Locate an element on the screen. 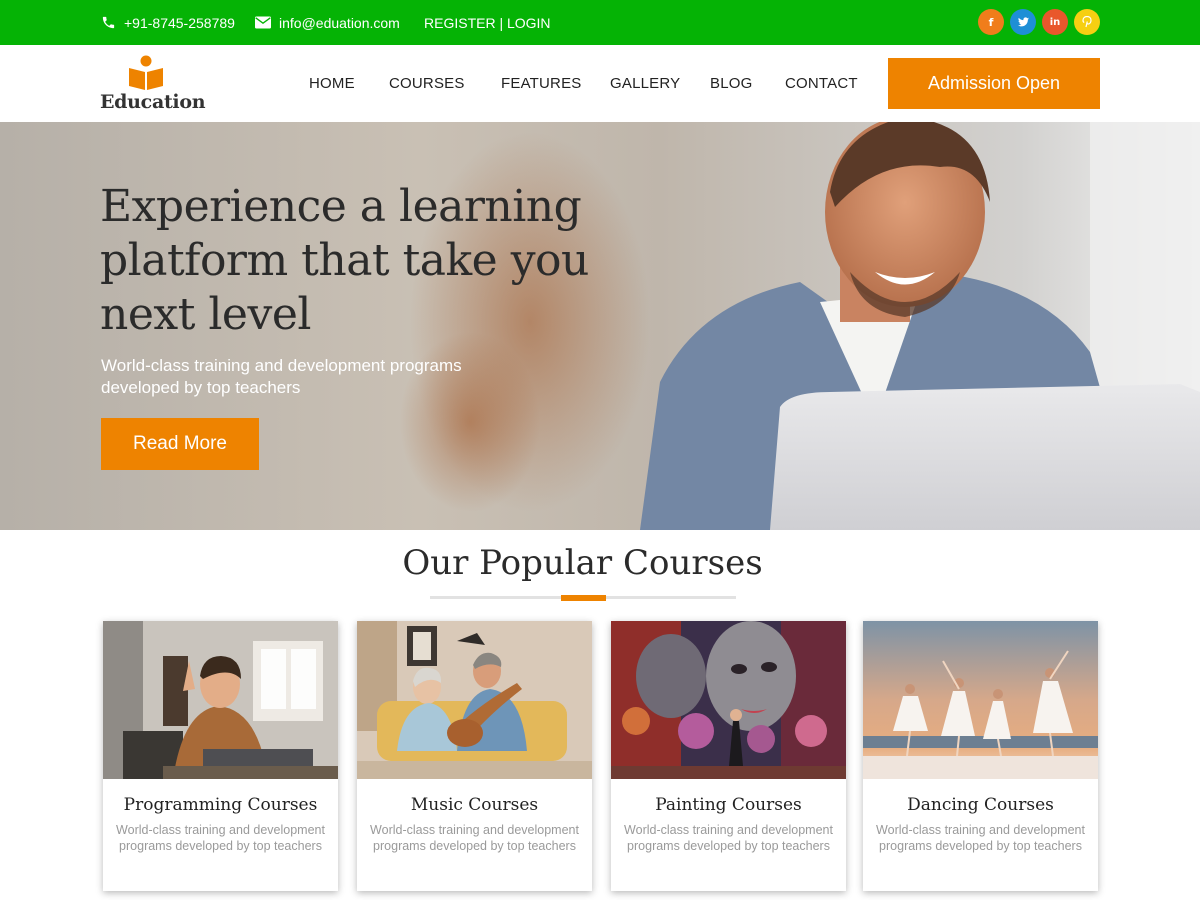 The width and height of the screenshot is (1200, 900). section-title: Our Popular Courses is located at coordinates (582, 563).